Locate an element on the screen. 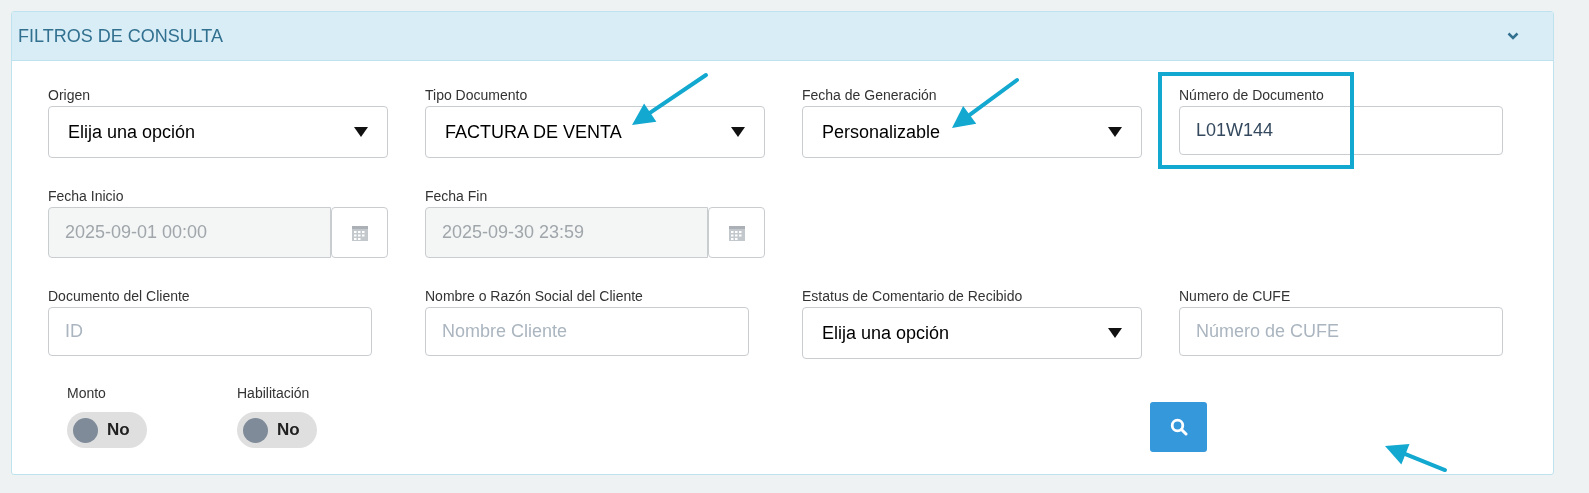 The height and width of the screenshot is (493, 1589). field-label: Origen is located at coordinates (70, 95).